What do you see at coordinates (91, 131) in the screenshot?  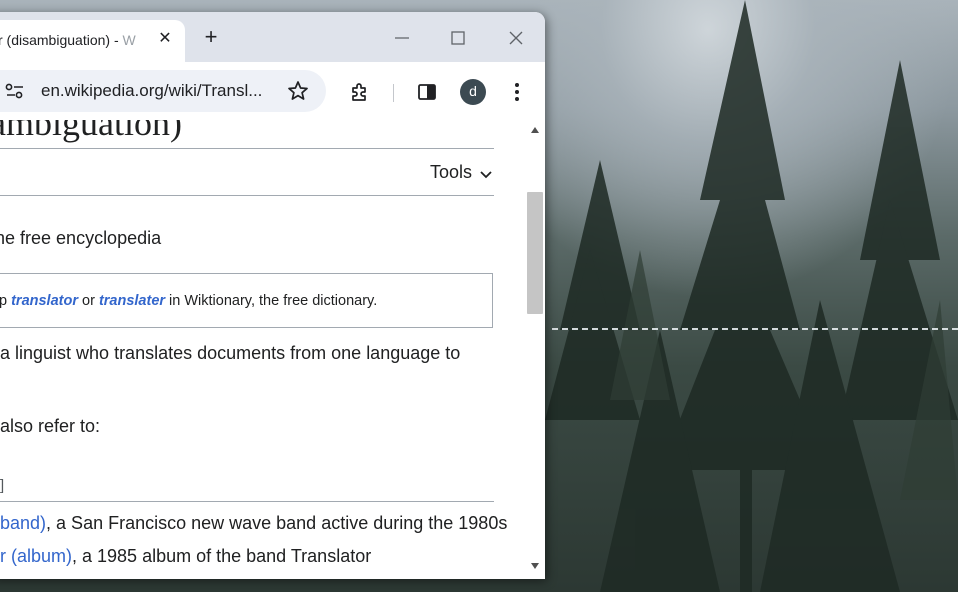 I see `page-title: ambiguation)` at bounding box center [91, 131].